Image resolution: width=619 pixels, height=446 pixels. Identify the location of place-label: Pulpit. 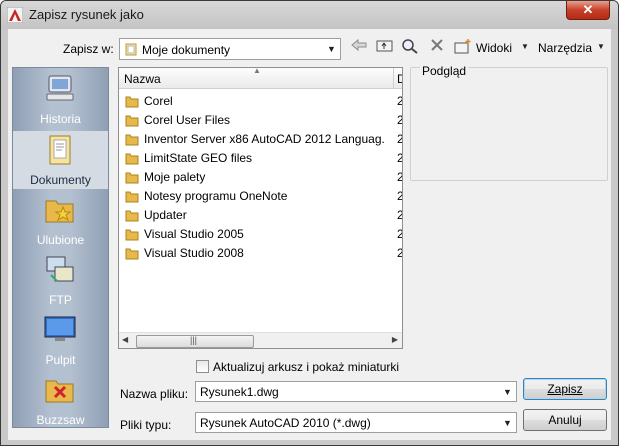
(60, 360).